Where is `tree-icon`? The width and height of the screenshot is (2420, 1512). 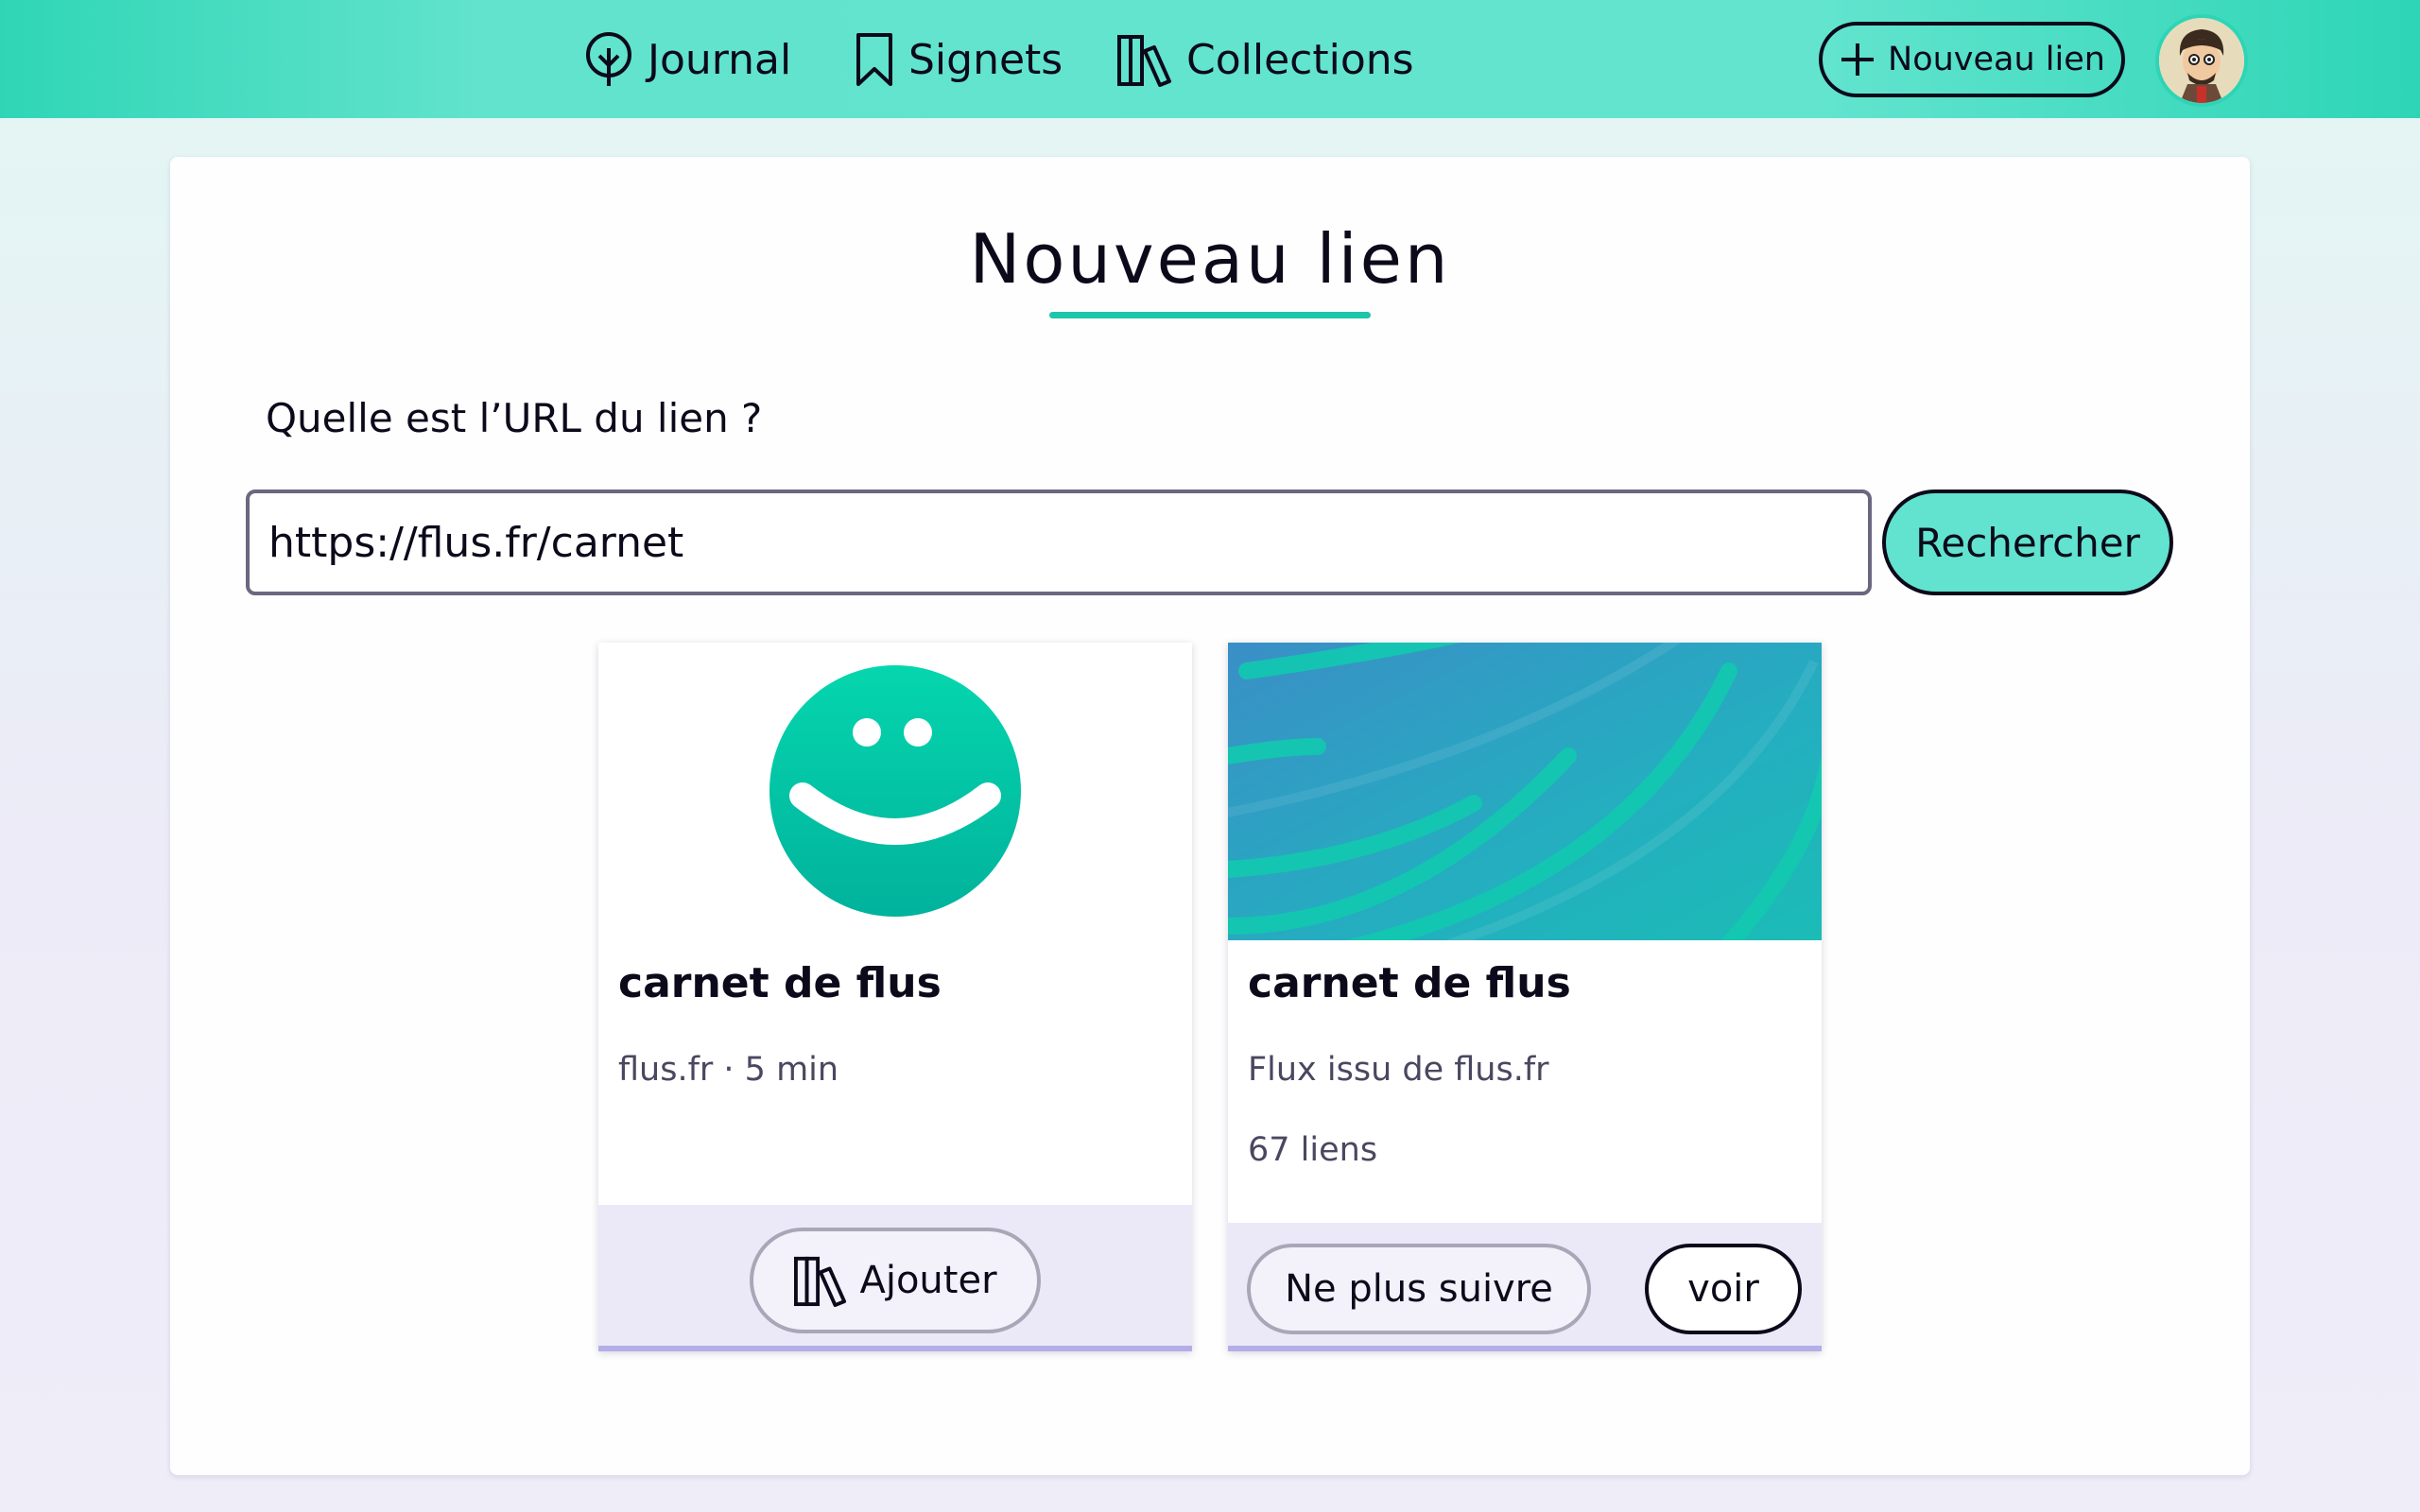
tree-icon is located at coordinates (608, 59).